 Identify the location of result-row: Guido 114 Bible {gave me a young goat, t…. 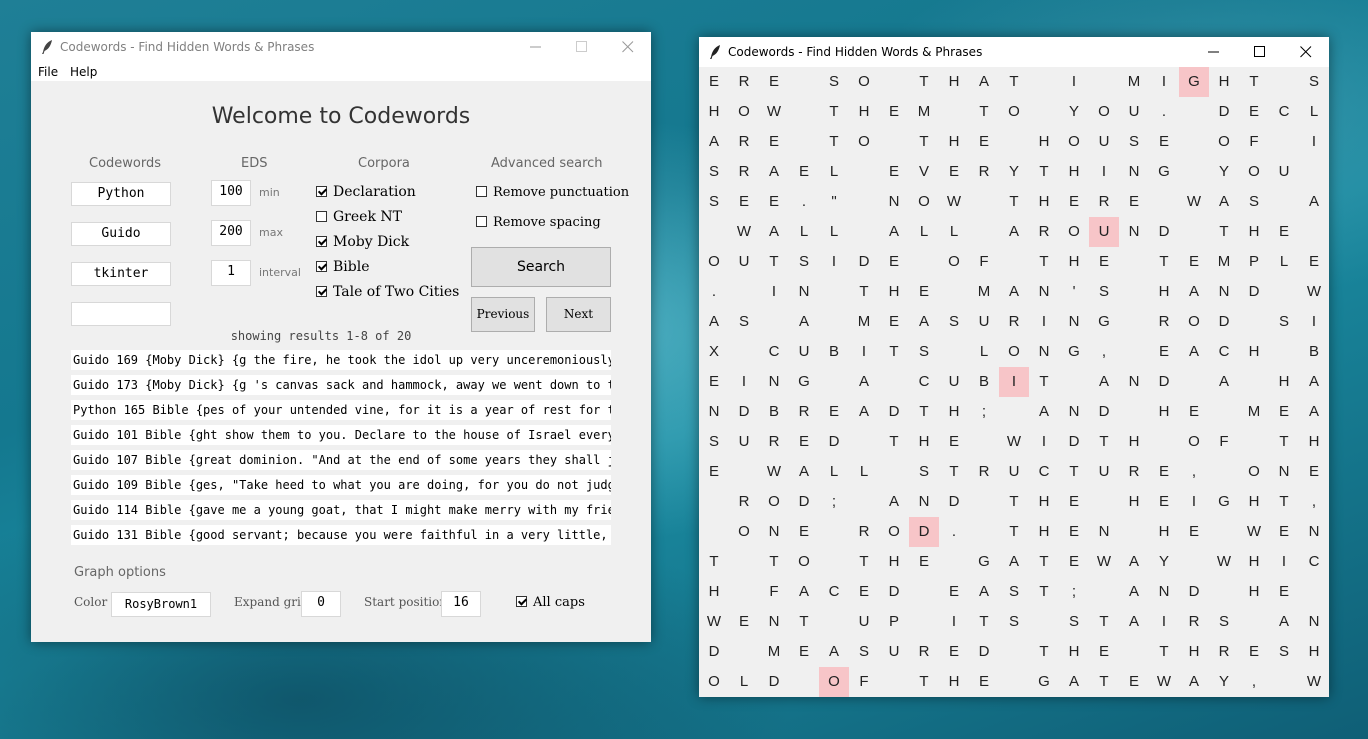
(341, 510).